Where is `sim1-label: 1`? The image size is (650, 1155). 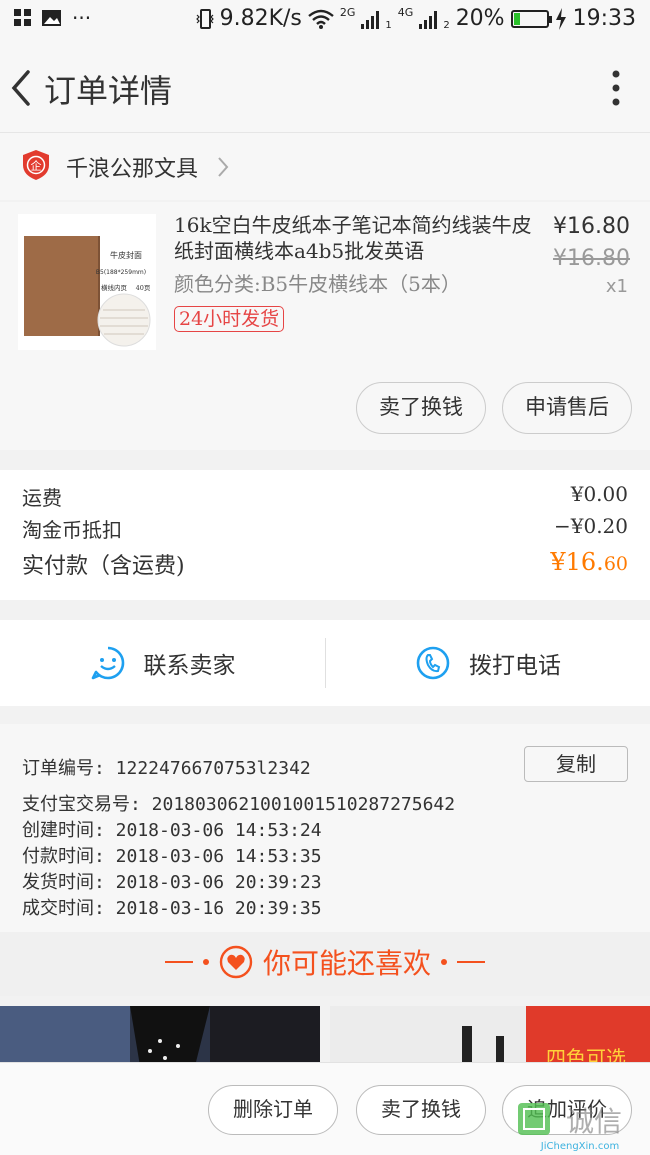 sim1-label: 1 is located at coordinates (388, 25).